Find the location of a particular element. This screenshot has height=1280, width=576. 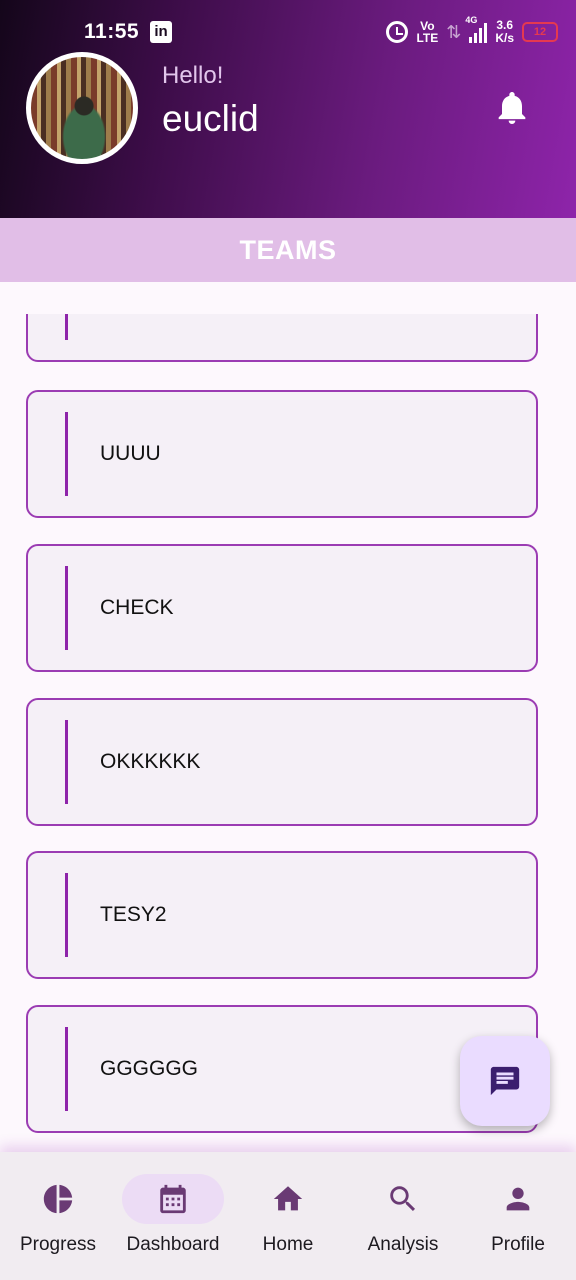

team-card: CHECK is located at coordinates (282, 608).